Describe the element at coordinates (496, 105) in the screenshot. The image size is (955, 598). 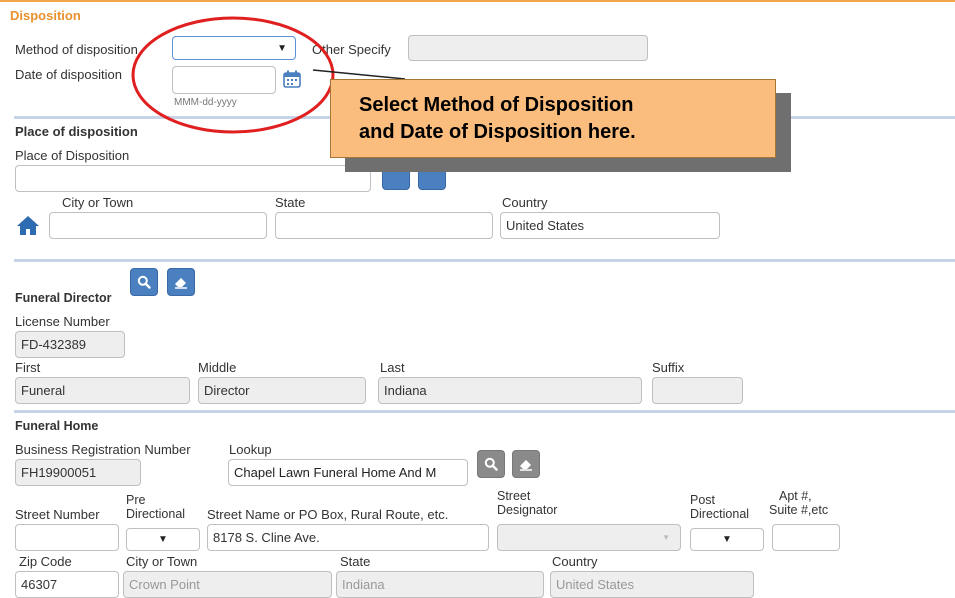
I see `callout-line1: Select Method of Disposition` at that location.